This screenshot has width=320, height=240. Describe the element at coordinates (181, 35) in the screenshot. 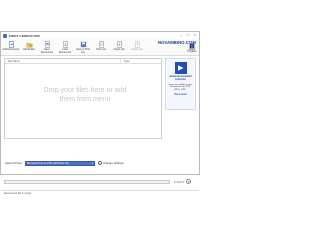

I see `minimize-button: –` at that location.